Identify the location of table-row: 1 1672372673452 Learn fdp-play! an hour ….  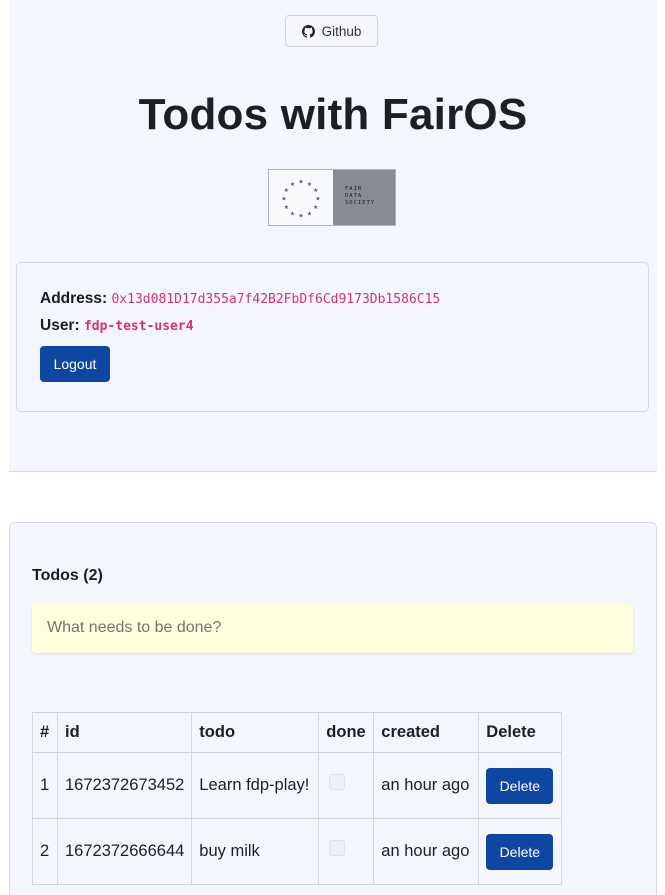
(297, 785).